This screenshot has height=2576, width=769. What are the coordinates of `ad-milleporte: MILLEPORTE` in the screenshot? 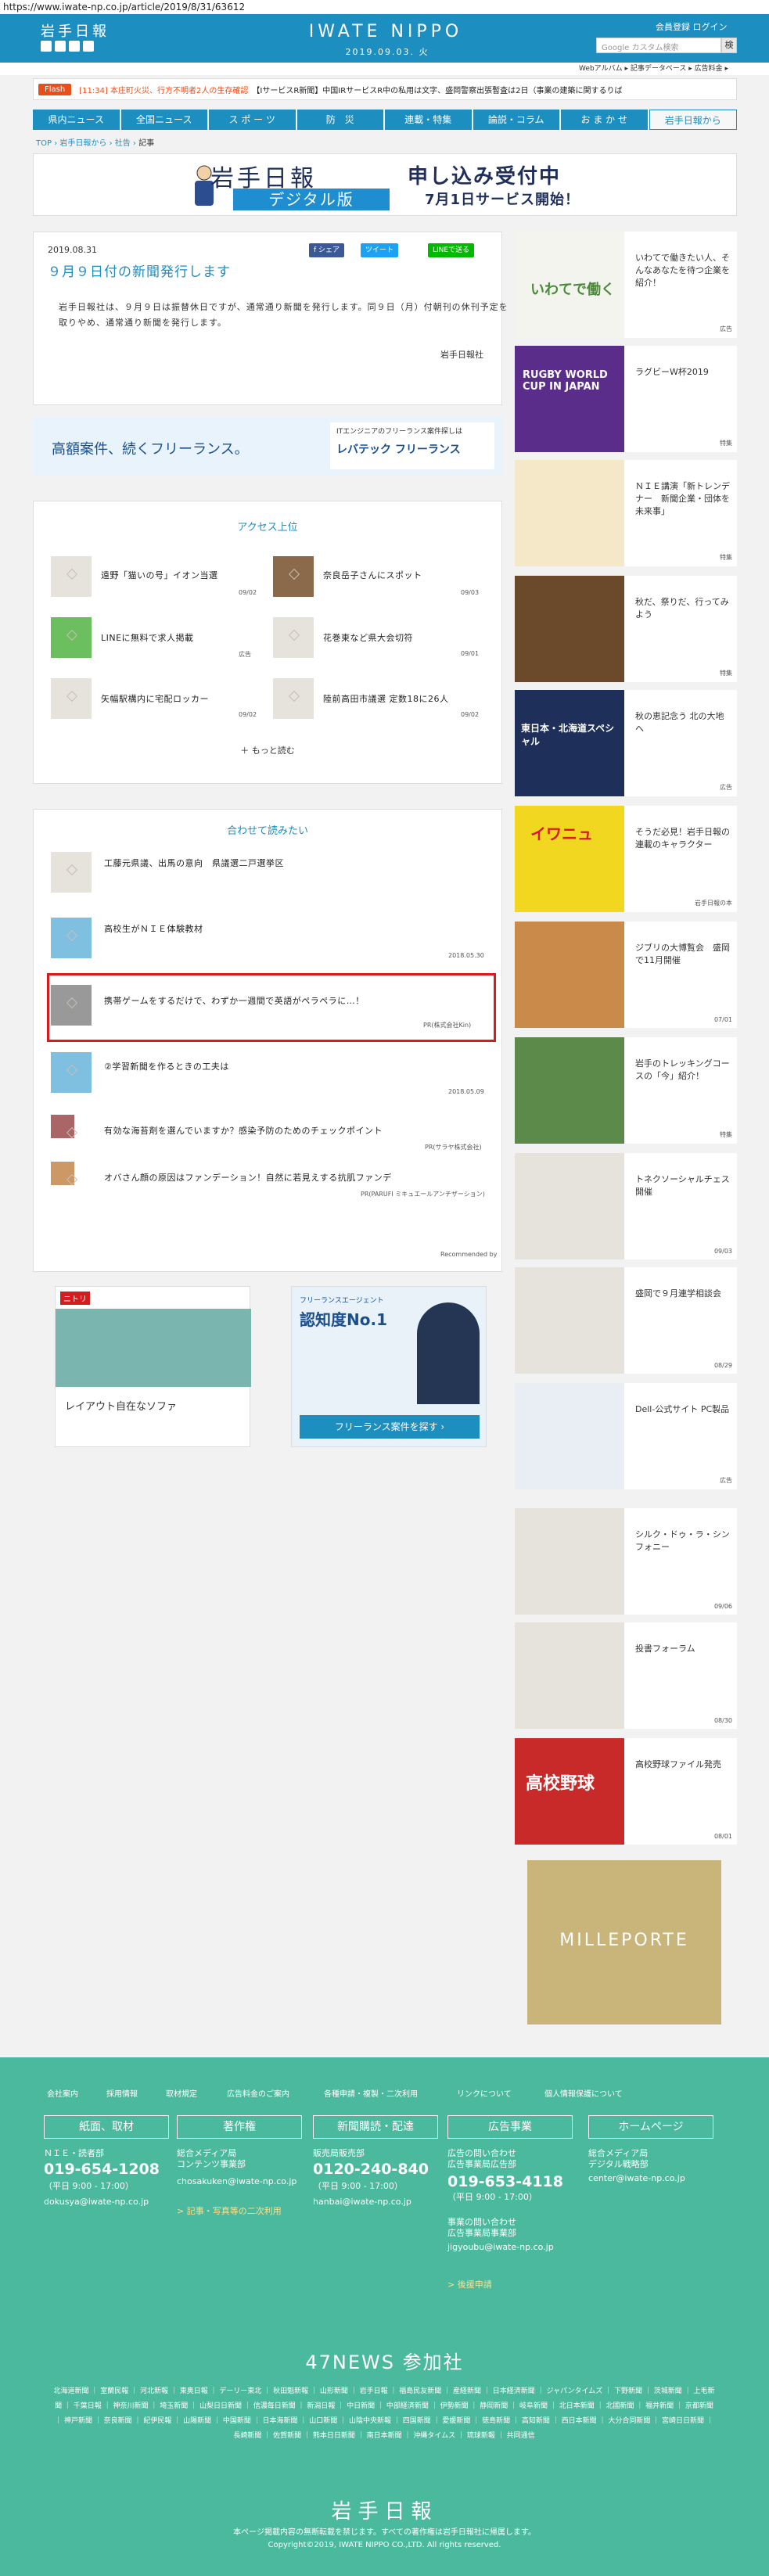 It's located at (624, 1943).